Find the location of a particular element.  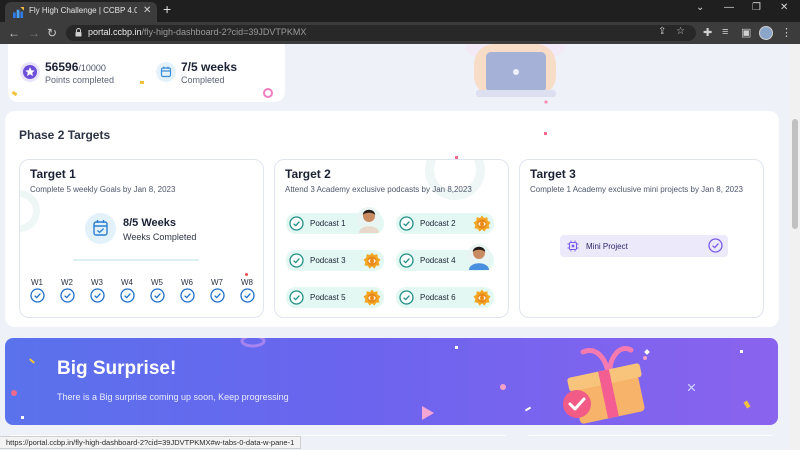

week-label: W7 is located at coordinates (217, 282).